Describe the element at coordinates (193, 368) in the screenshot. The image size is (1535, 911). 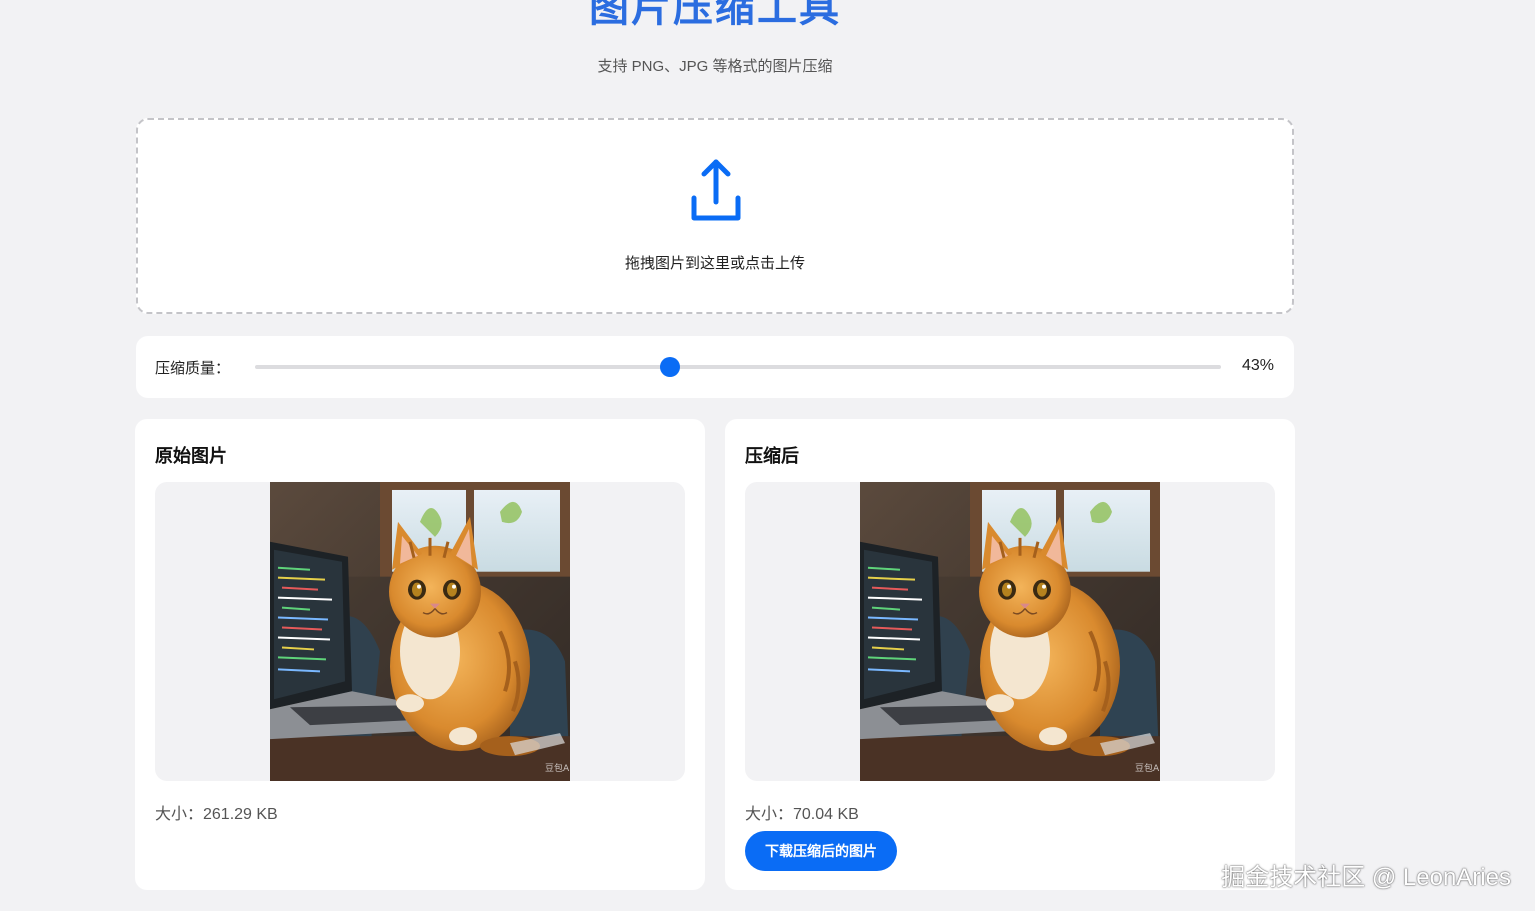
I see `quality-label: 压缩质量：` at that location.